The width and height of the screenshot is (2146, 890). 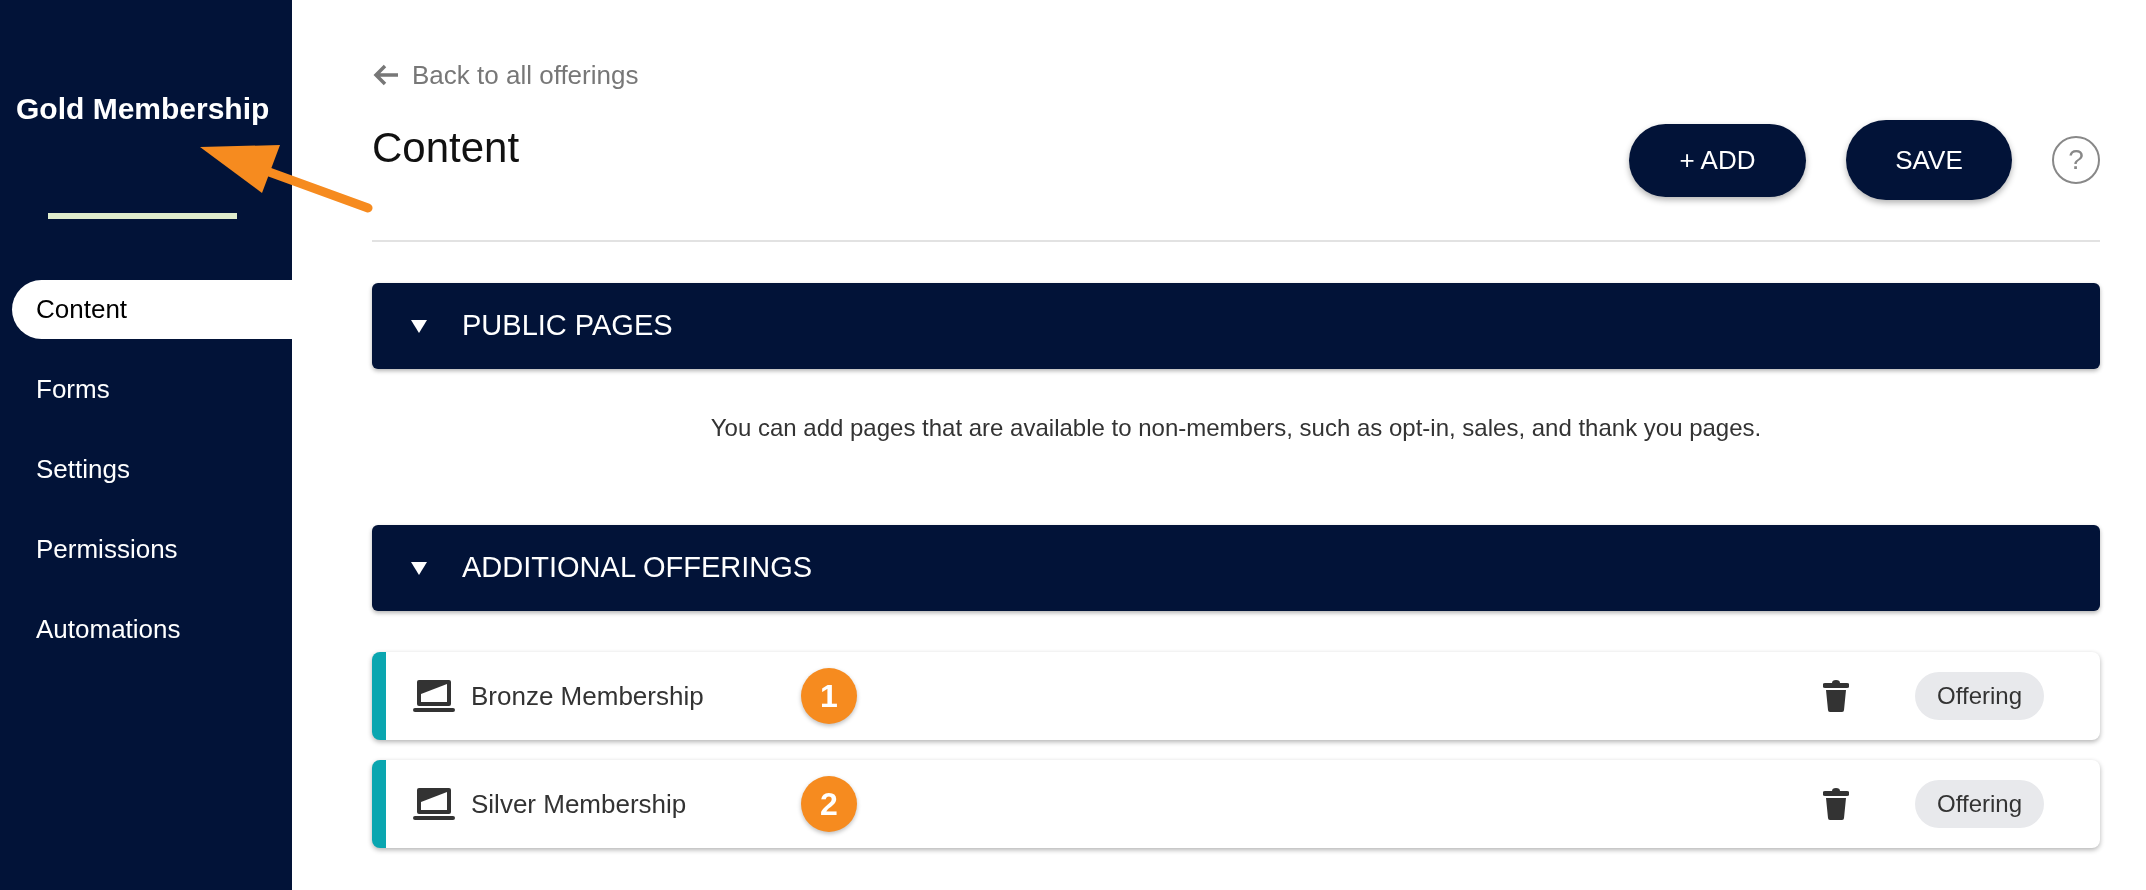 I want to click on nav-item: Forms, so click(x=152, y=389).